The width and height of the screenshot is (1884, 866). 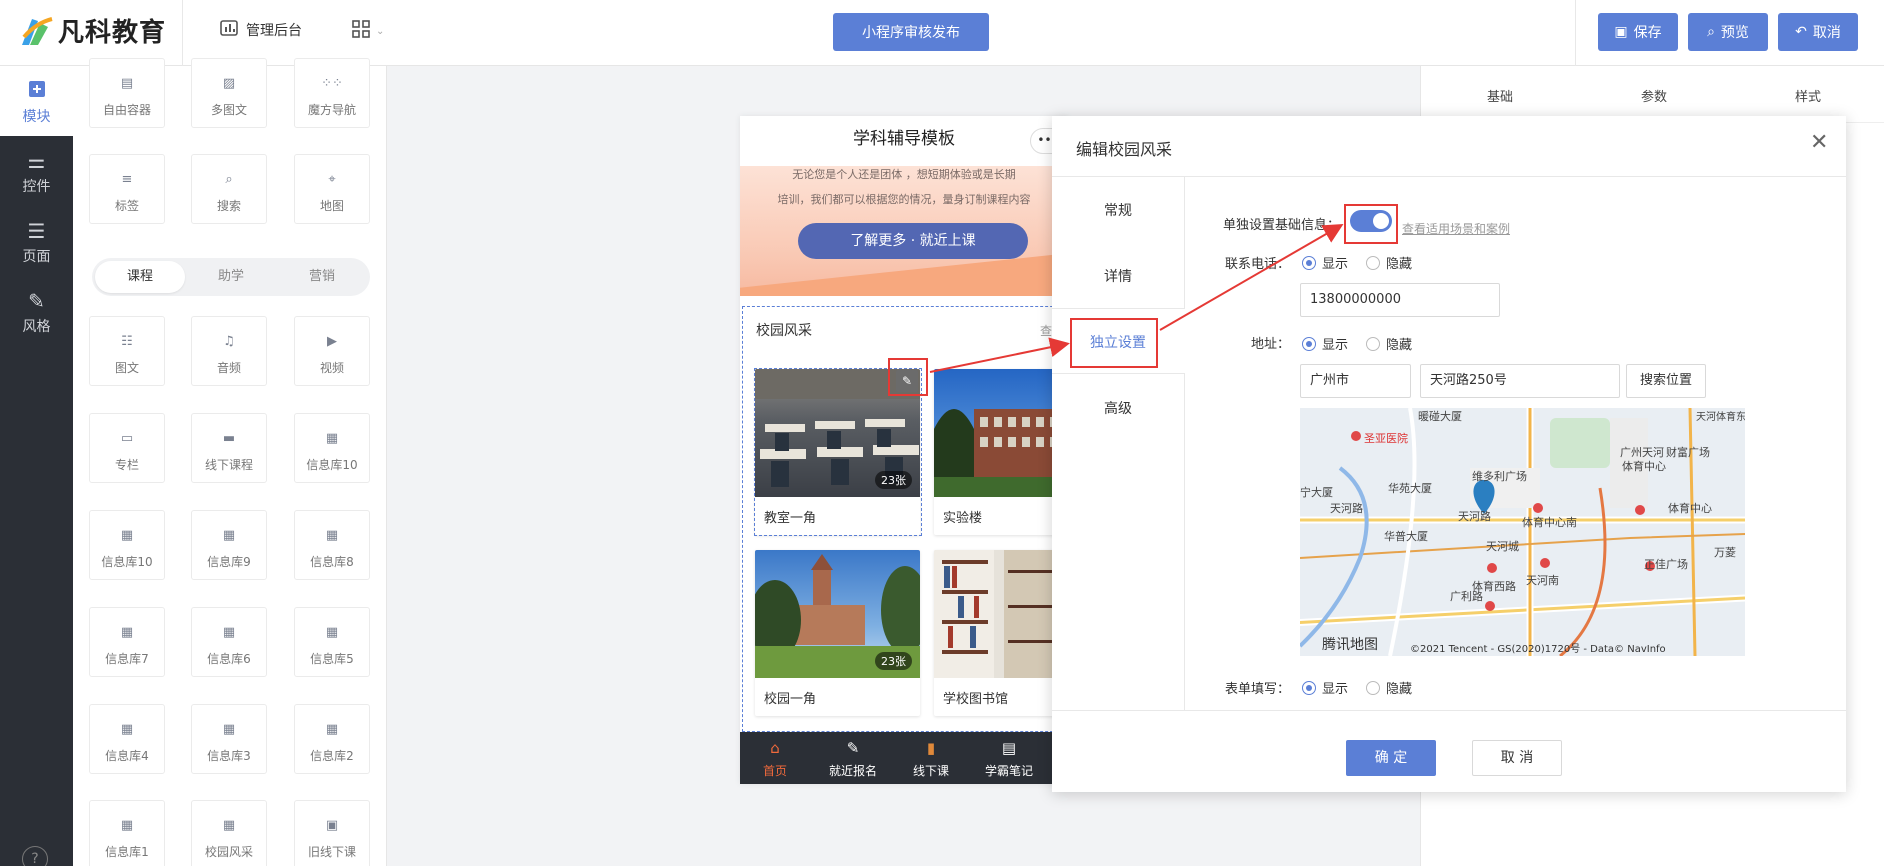 I want to click on nav-item-controls: ⚌ 控件, so click(x=36, y=173).